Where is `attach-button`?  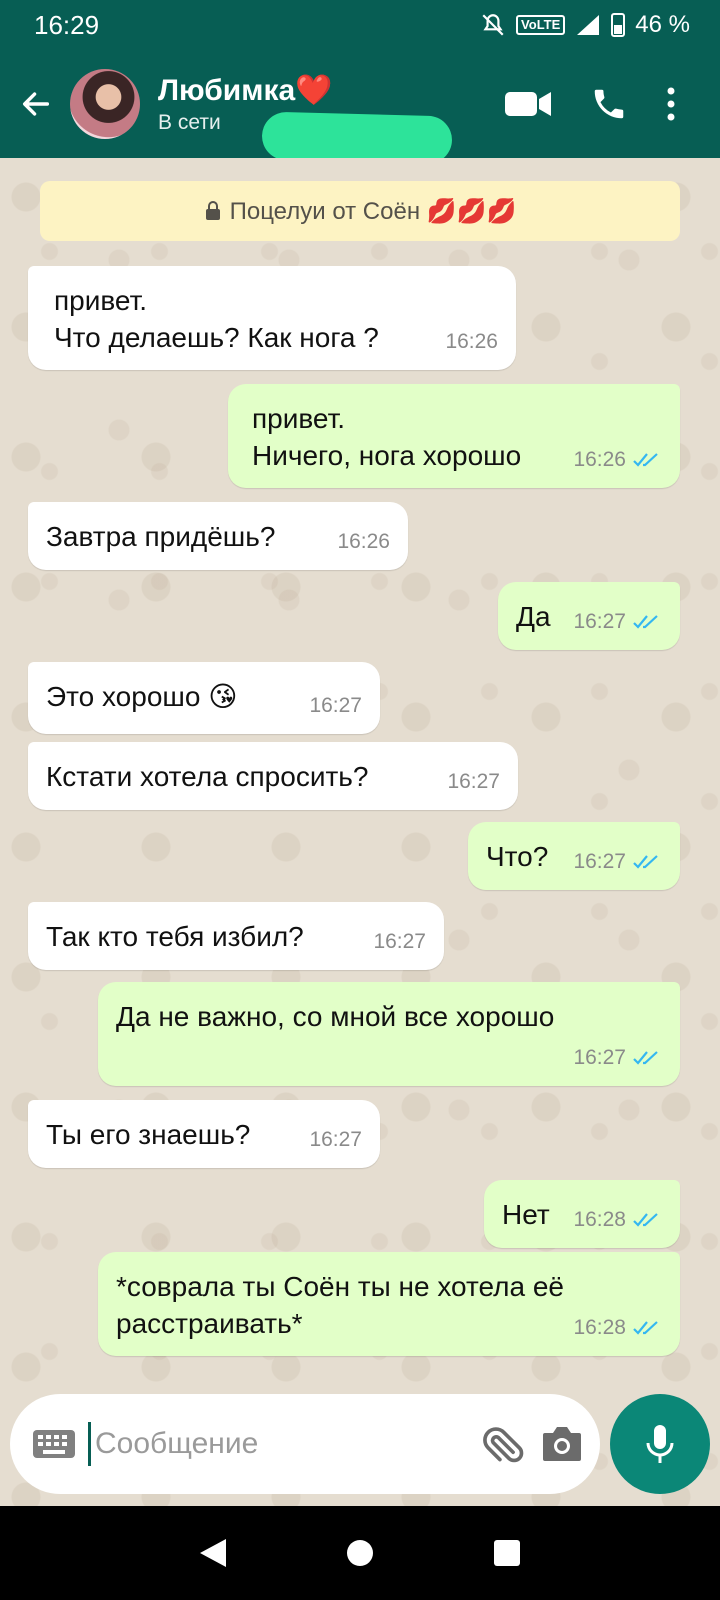
attach-button is located at coordinates (503, 1444).